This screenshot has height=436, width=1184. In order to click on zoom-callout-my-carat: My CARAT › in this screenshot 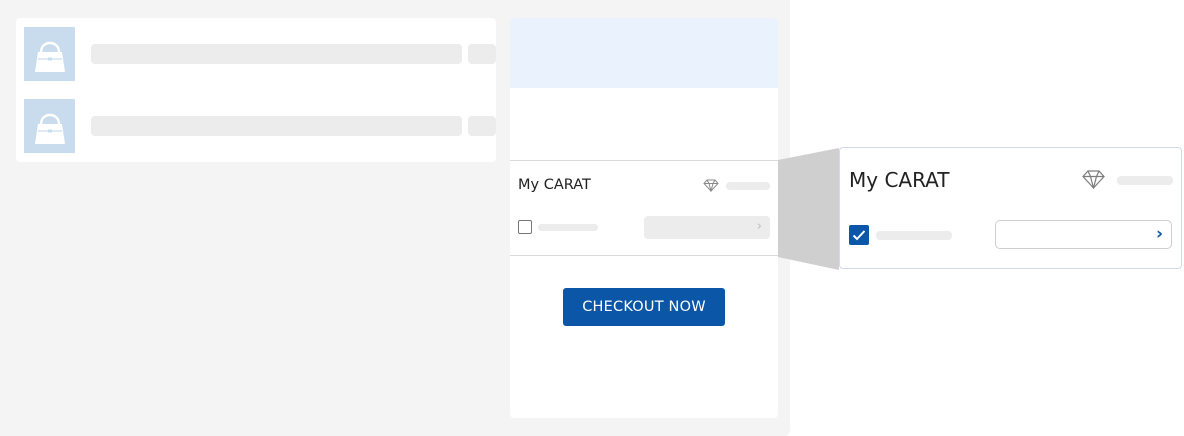, I will do `click(1010, 208)`.